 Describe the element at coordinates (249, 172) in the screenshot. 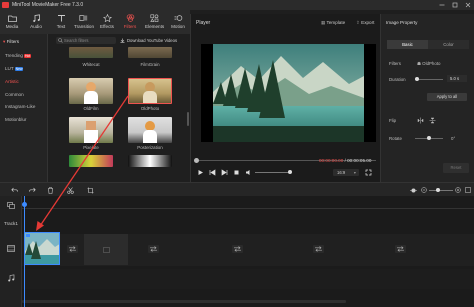

I see `volume-icon` at that location.